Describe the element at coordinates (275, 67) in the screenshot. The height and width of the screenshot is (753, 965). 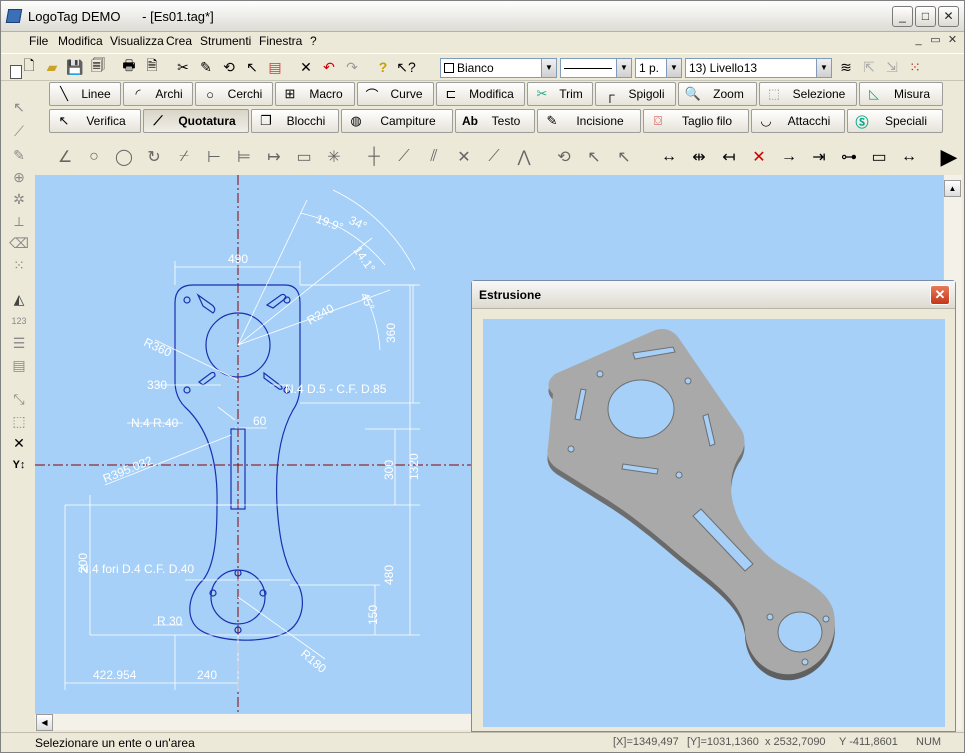
I see `layers-icon: ▤` at that location.